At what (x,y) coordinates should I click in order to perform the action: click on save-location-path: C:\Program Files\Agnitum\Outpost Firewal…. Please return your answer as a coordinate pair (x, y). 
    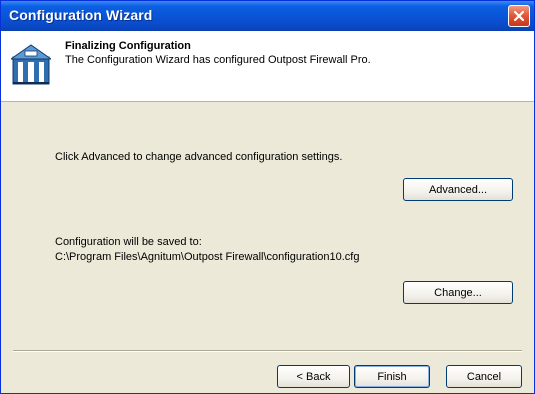
    Looking at the image, I should click on (207, 257).